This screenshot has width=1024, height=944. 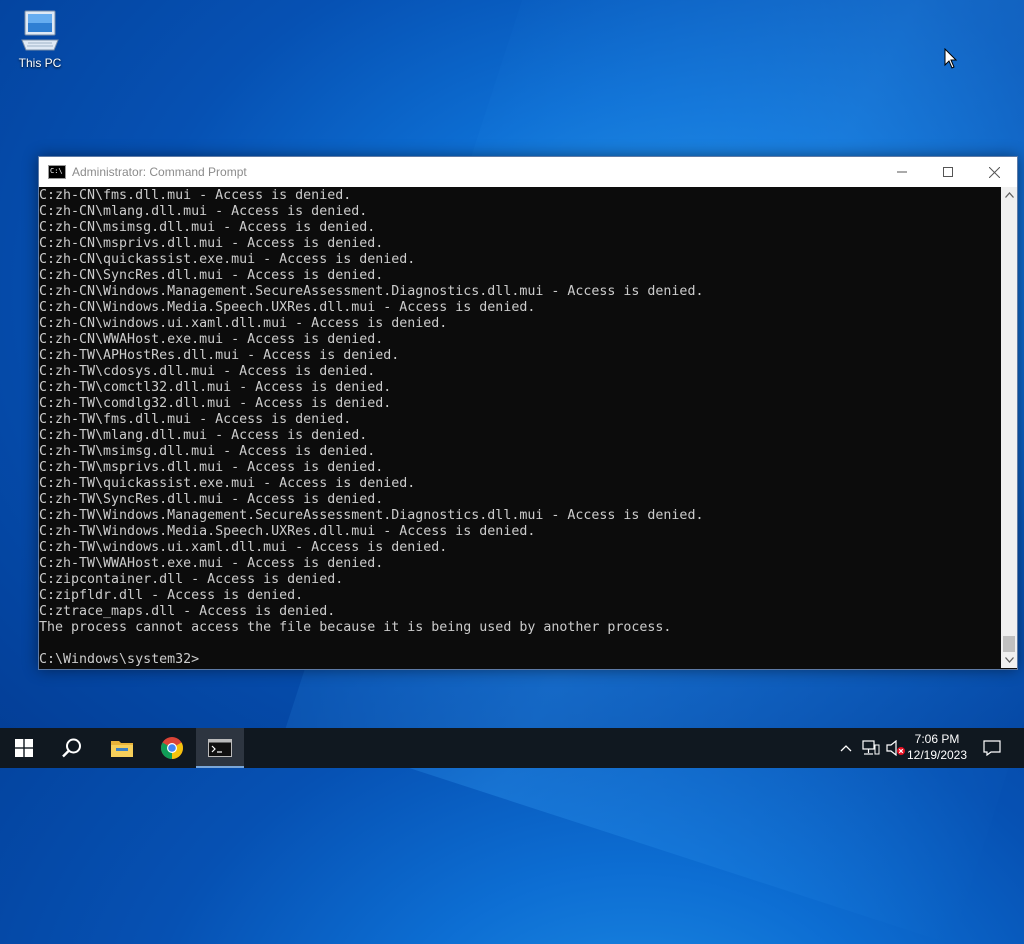 I want to click on clock-date: 12/19/2023, so click(x=937, y=755).